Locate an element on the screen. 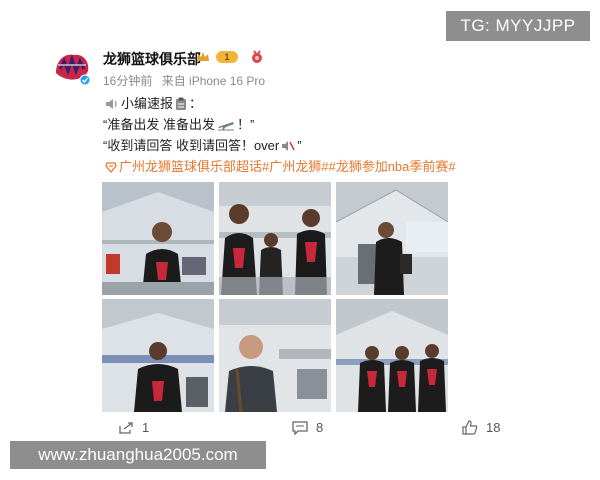 This screenshot has width=600, height=480. medal-icon is located at coordinates (257, 56).